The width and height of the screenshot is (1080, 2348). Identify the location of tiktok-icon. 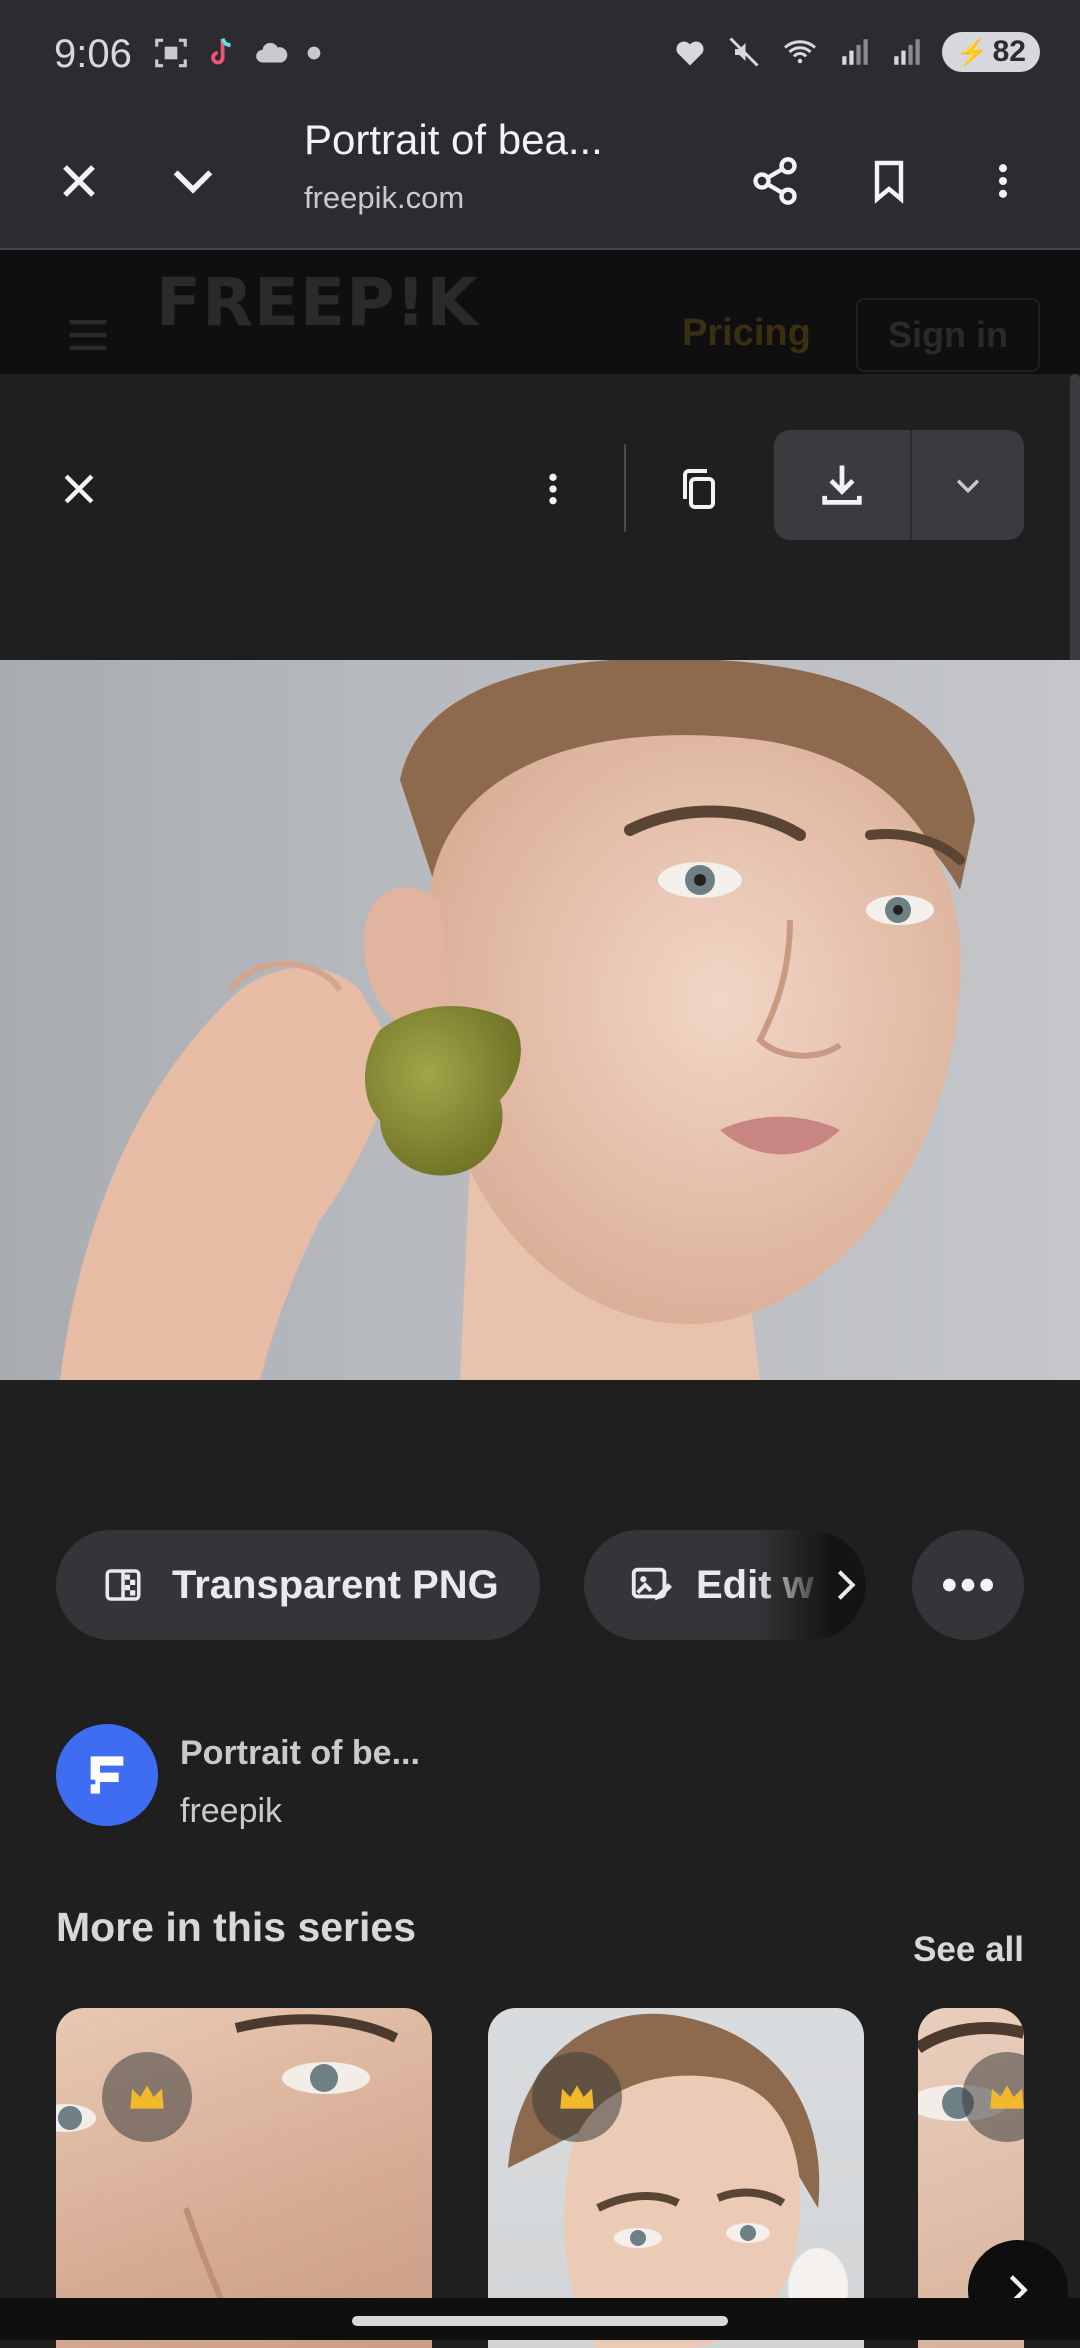
(221, 51).